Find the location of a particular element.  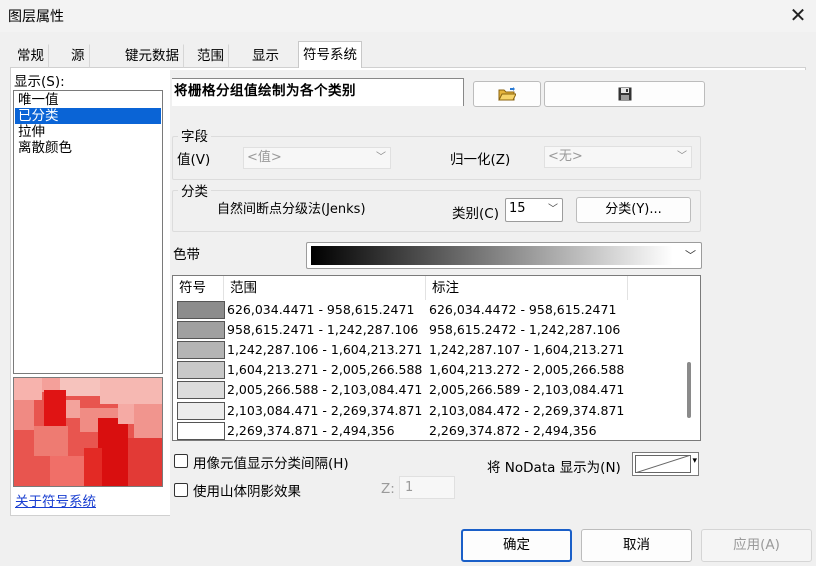

value-label: 值(V) is located at coordinates (194, 160).